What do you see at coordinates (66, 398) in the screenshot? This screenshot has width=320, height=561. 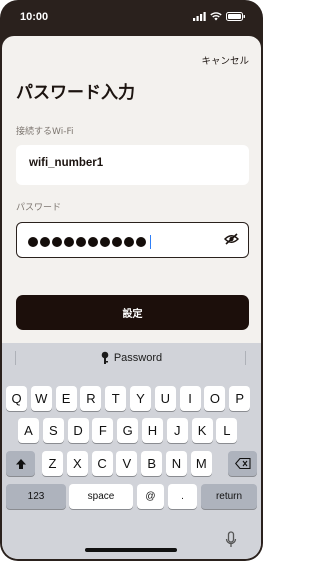 I see `key-e: E` at bounding box center [66, 398].